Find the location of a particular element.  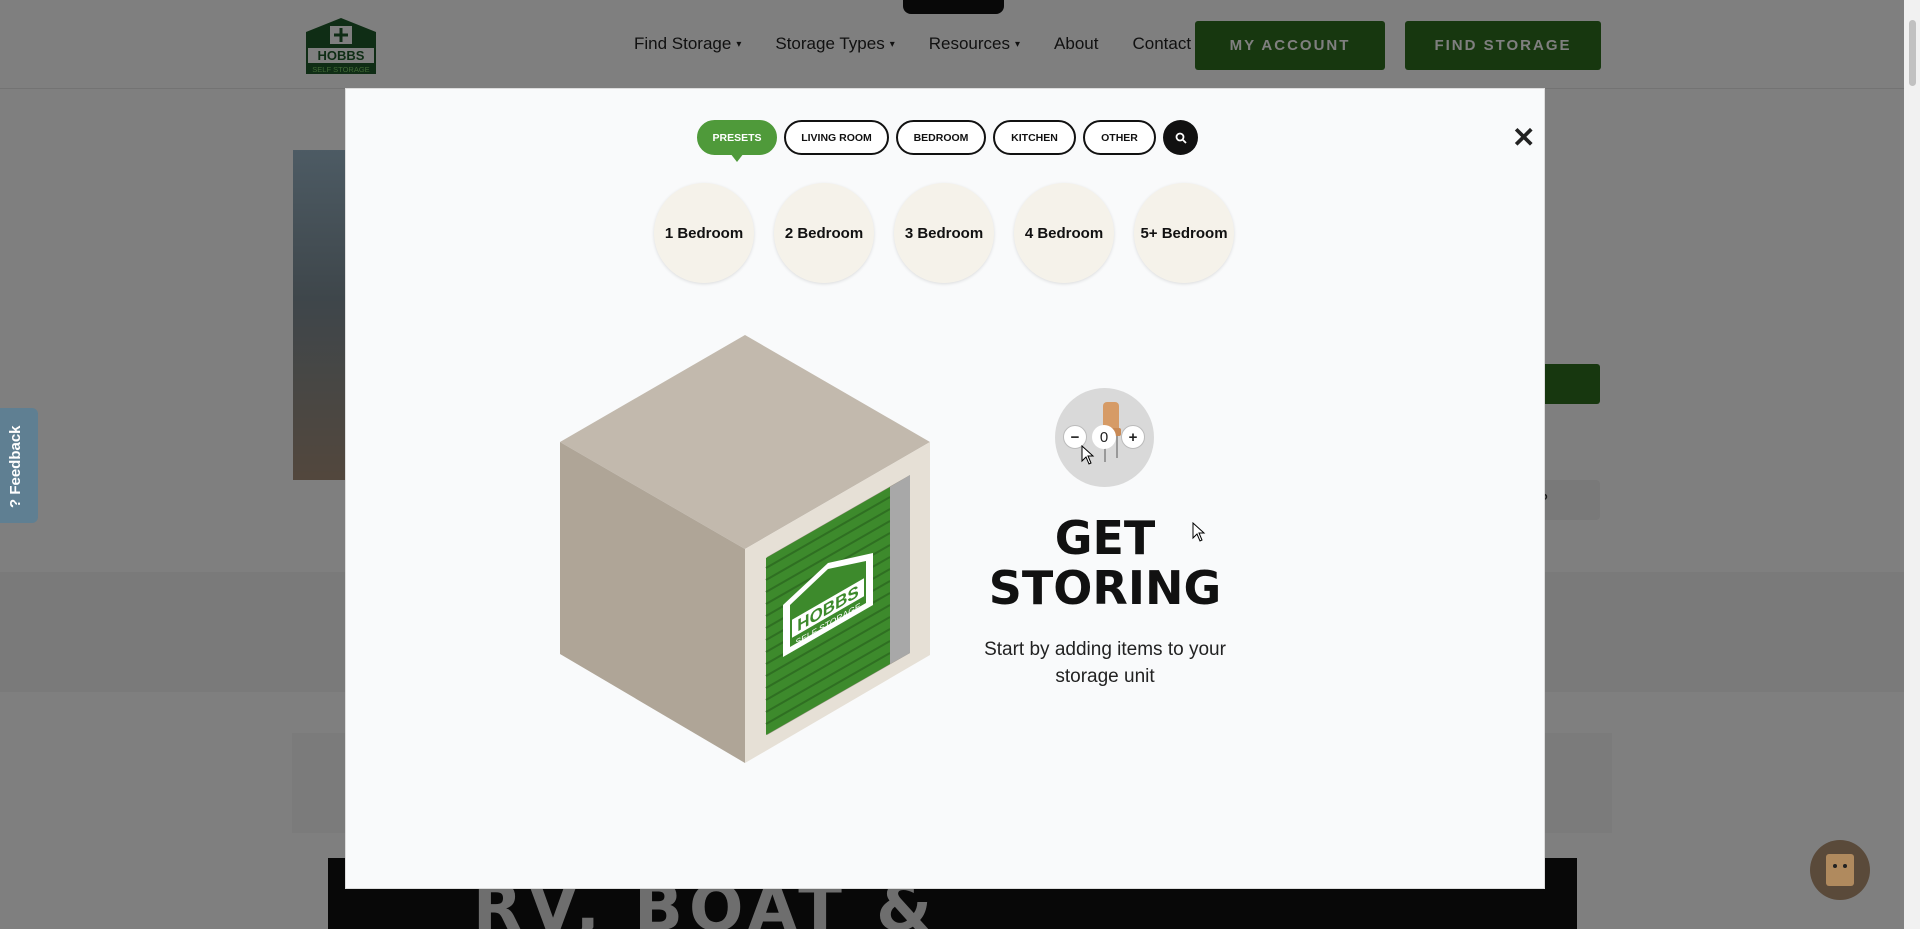

increment-button: + is located at coordinates (1133, 437).